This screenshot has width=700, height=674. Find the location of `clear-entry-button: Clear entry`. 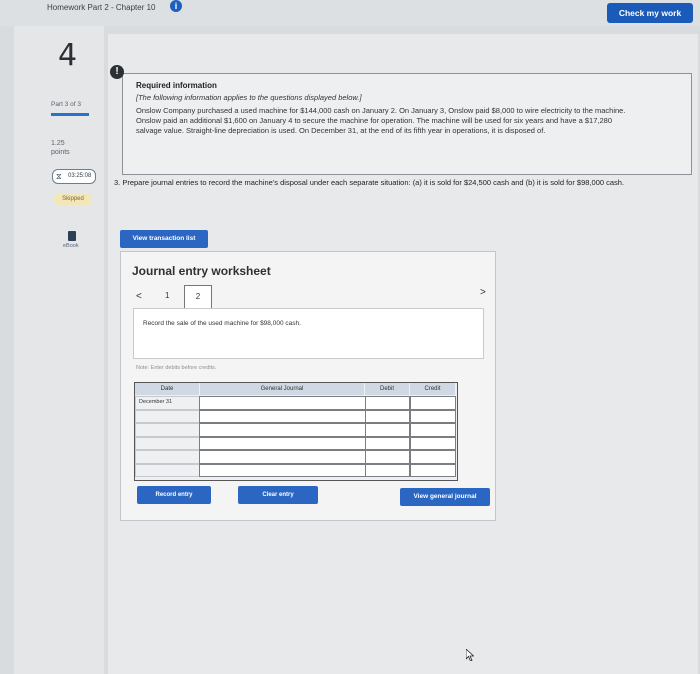

clear-entry-button: Clear entry is located at coordinates (278, 495).